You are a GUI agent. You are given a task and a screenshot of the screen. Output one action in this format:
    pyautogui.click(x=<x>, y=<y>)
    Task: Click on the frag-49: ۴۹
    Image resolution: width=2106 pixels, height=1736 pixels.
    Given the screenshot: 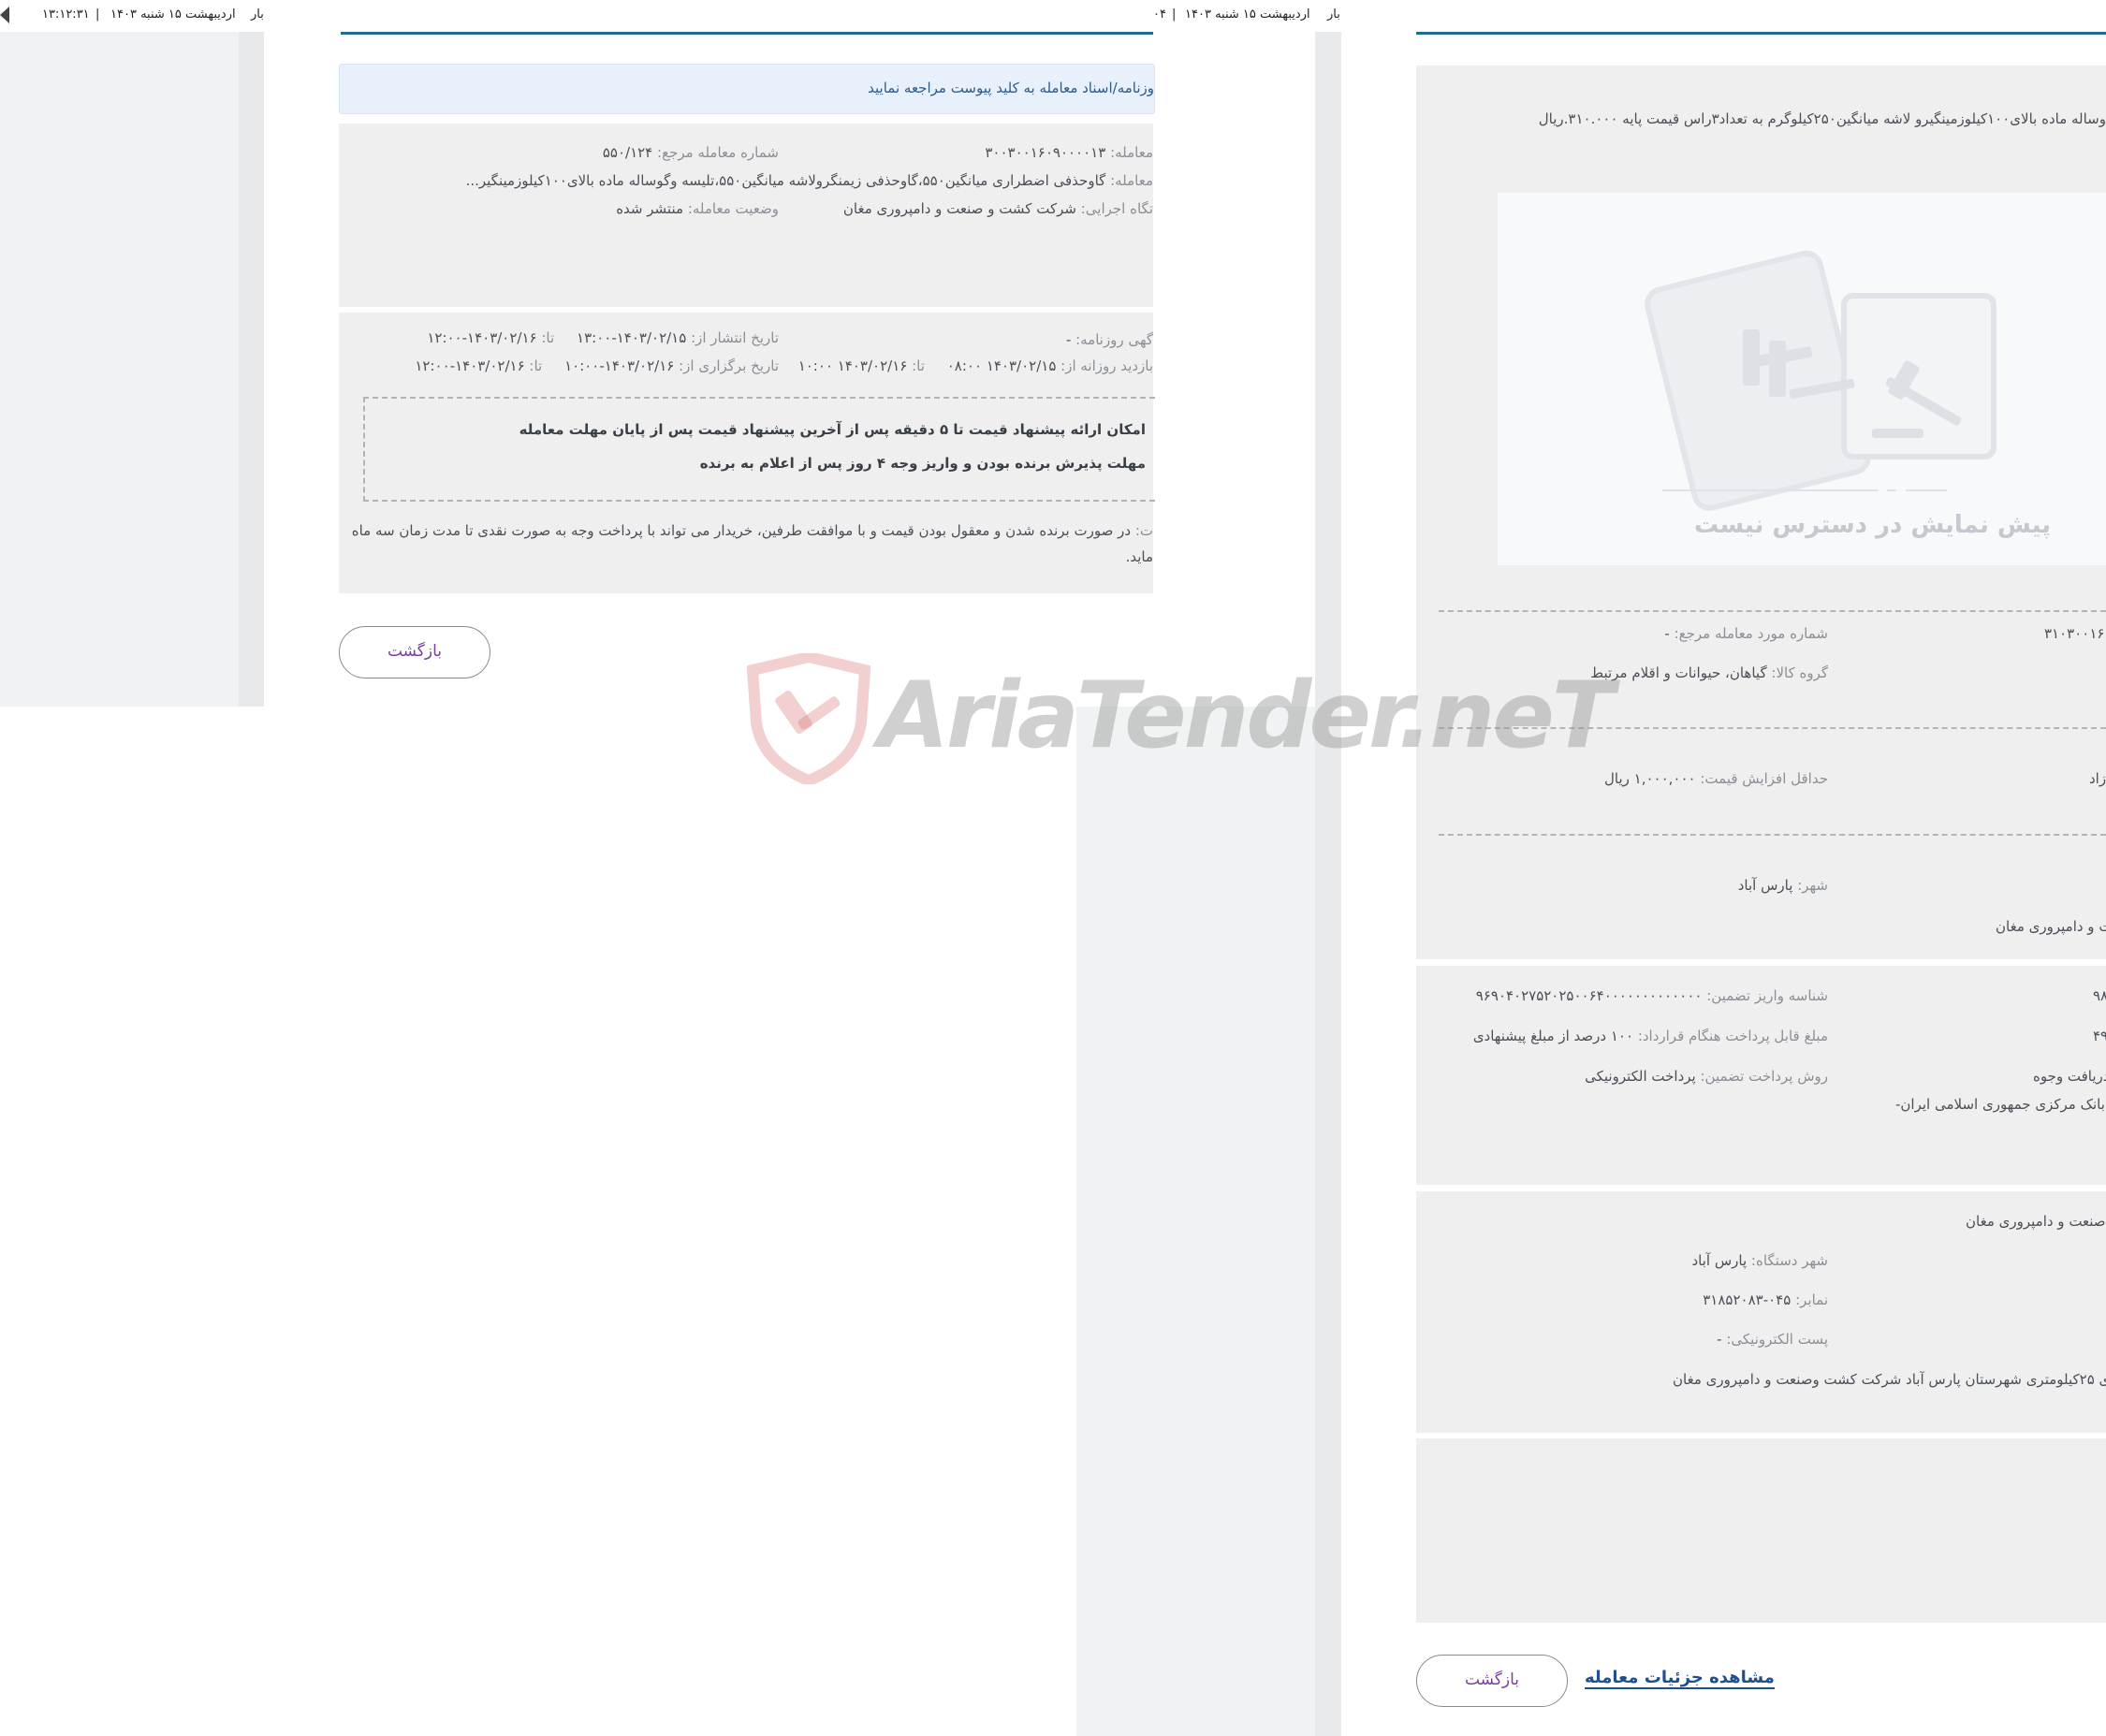 What is the action you would take?
    pyautogui.click(x=2099, y=1036)
    